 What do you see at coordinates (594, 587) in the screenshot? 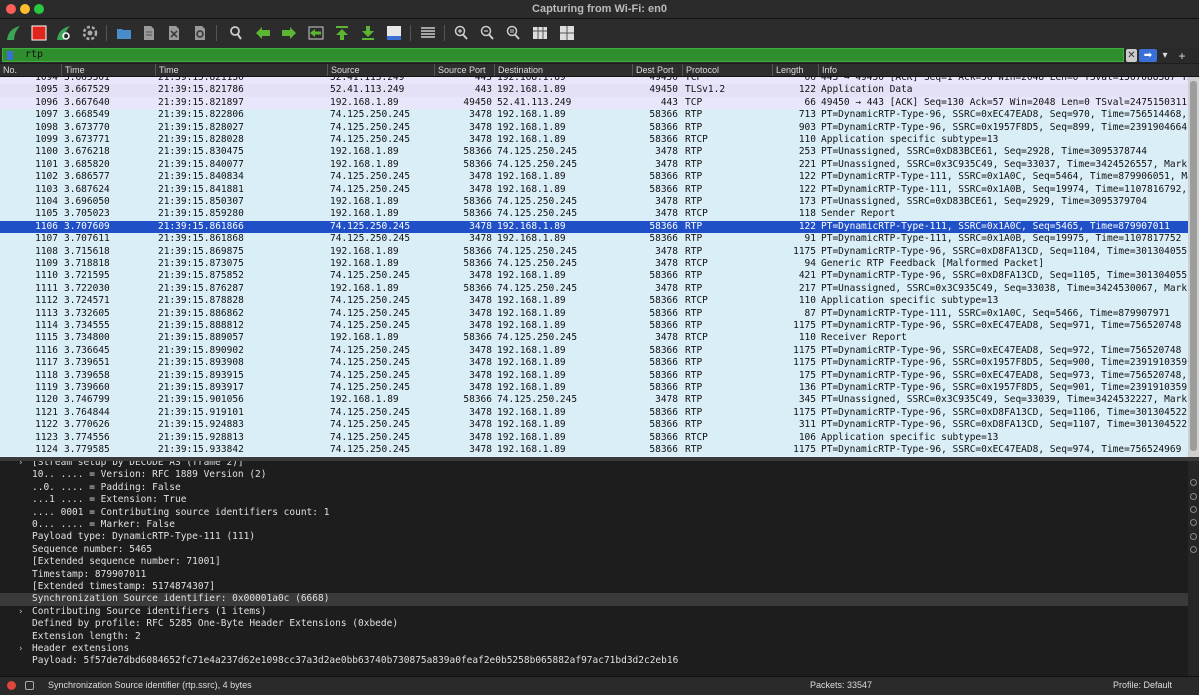
I see `detail-tree-field: [Extended timestamp: 5174874307]` at bounding box center [594, 587].